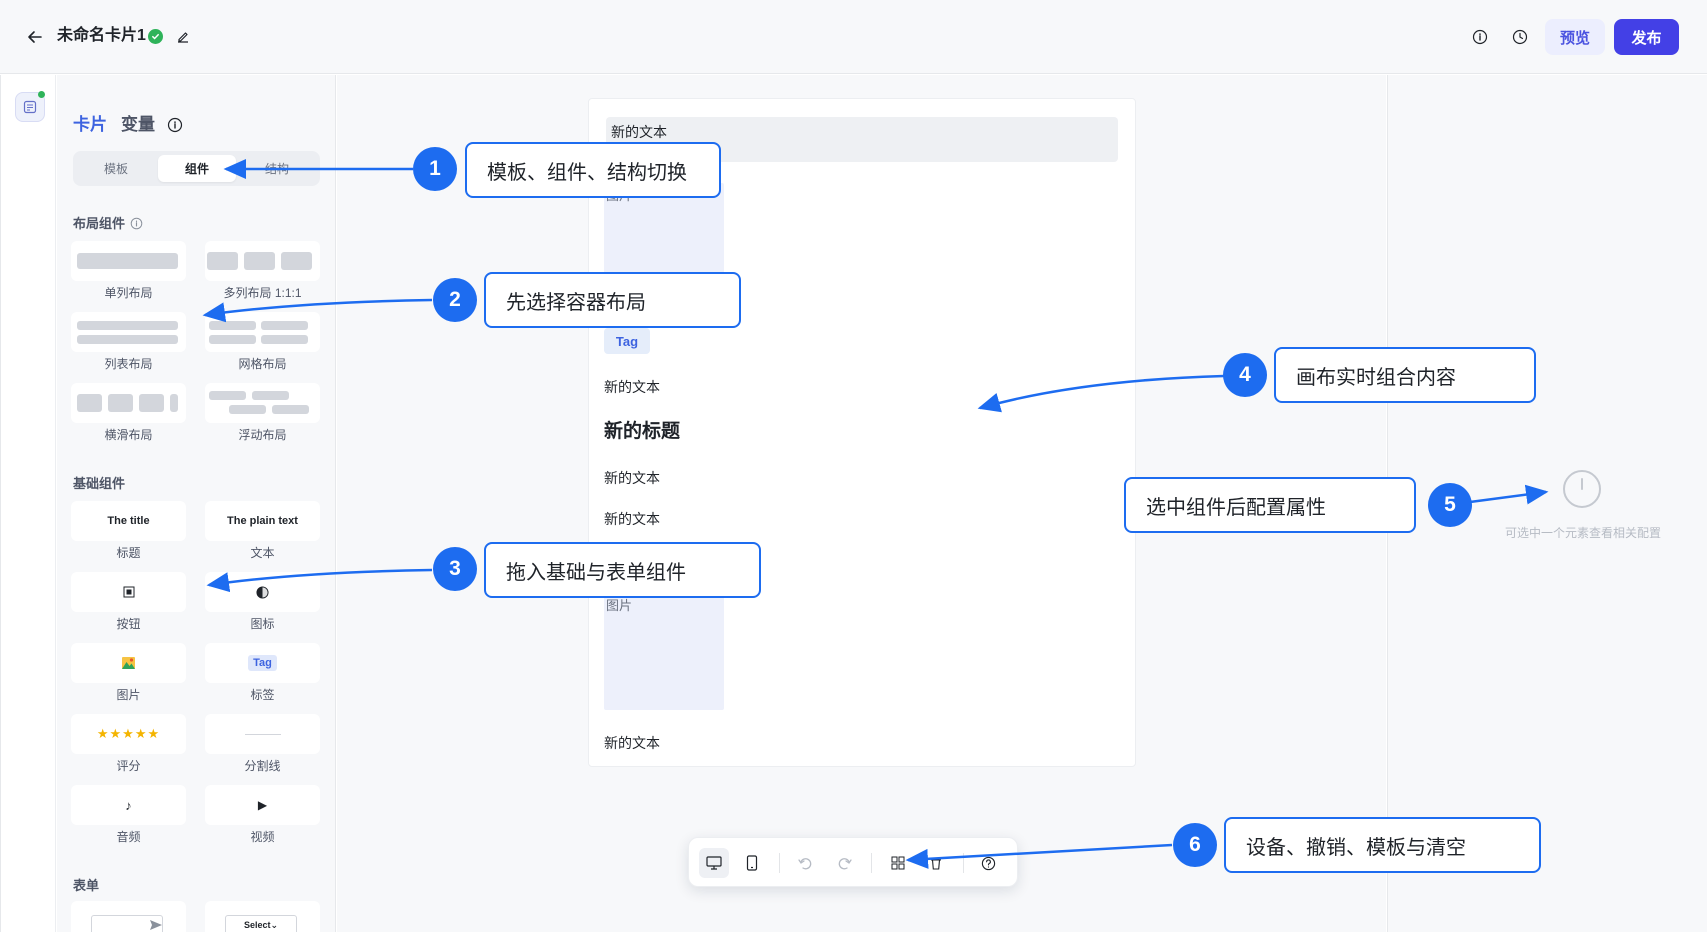 This screenshot has width=1707, height=932. I want to click on layout-multi-column: 多列布局 1:1:1, so click(262, 272).